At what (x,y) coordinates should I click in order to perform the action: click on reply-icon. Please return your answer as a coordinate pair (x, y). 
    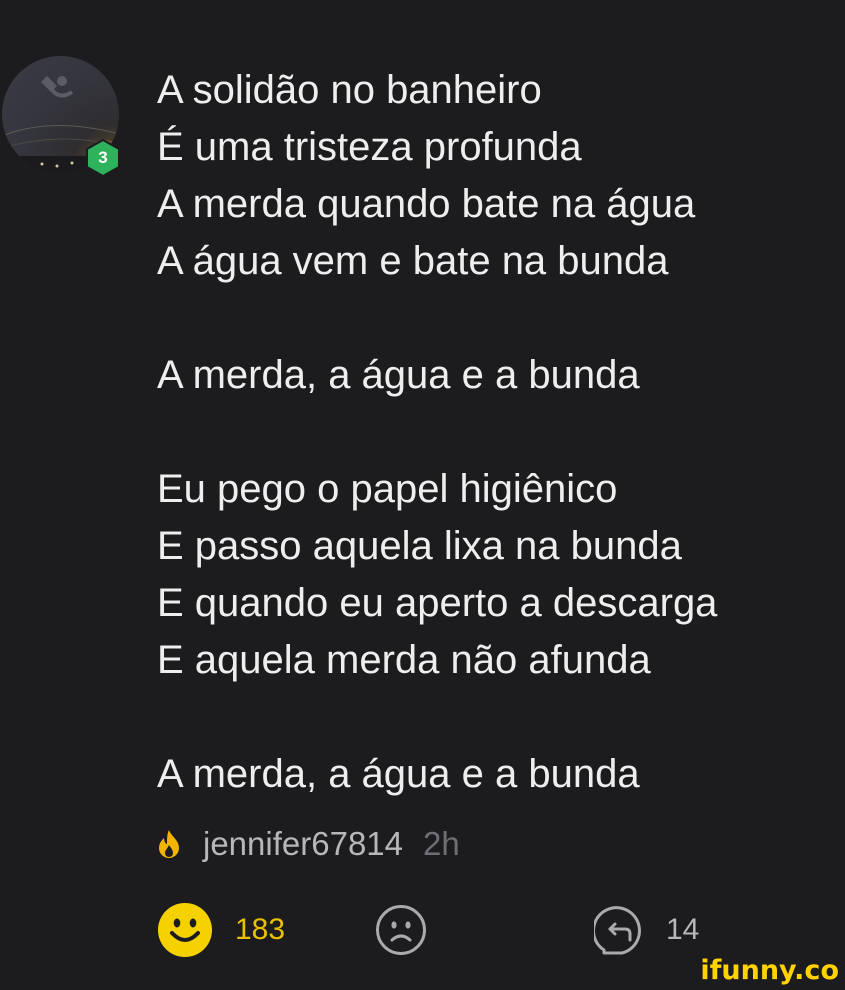
    Looking at the image, I should click on (617, 930).